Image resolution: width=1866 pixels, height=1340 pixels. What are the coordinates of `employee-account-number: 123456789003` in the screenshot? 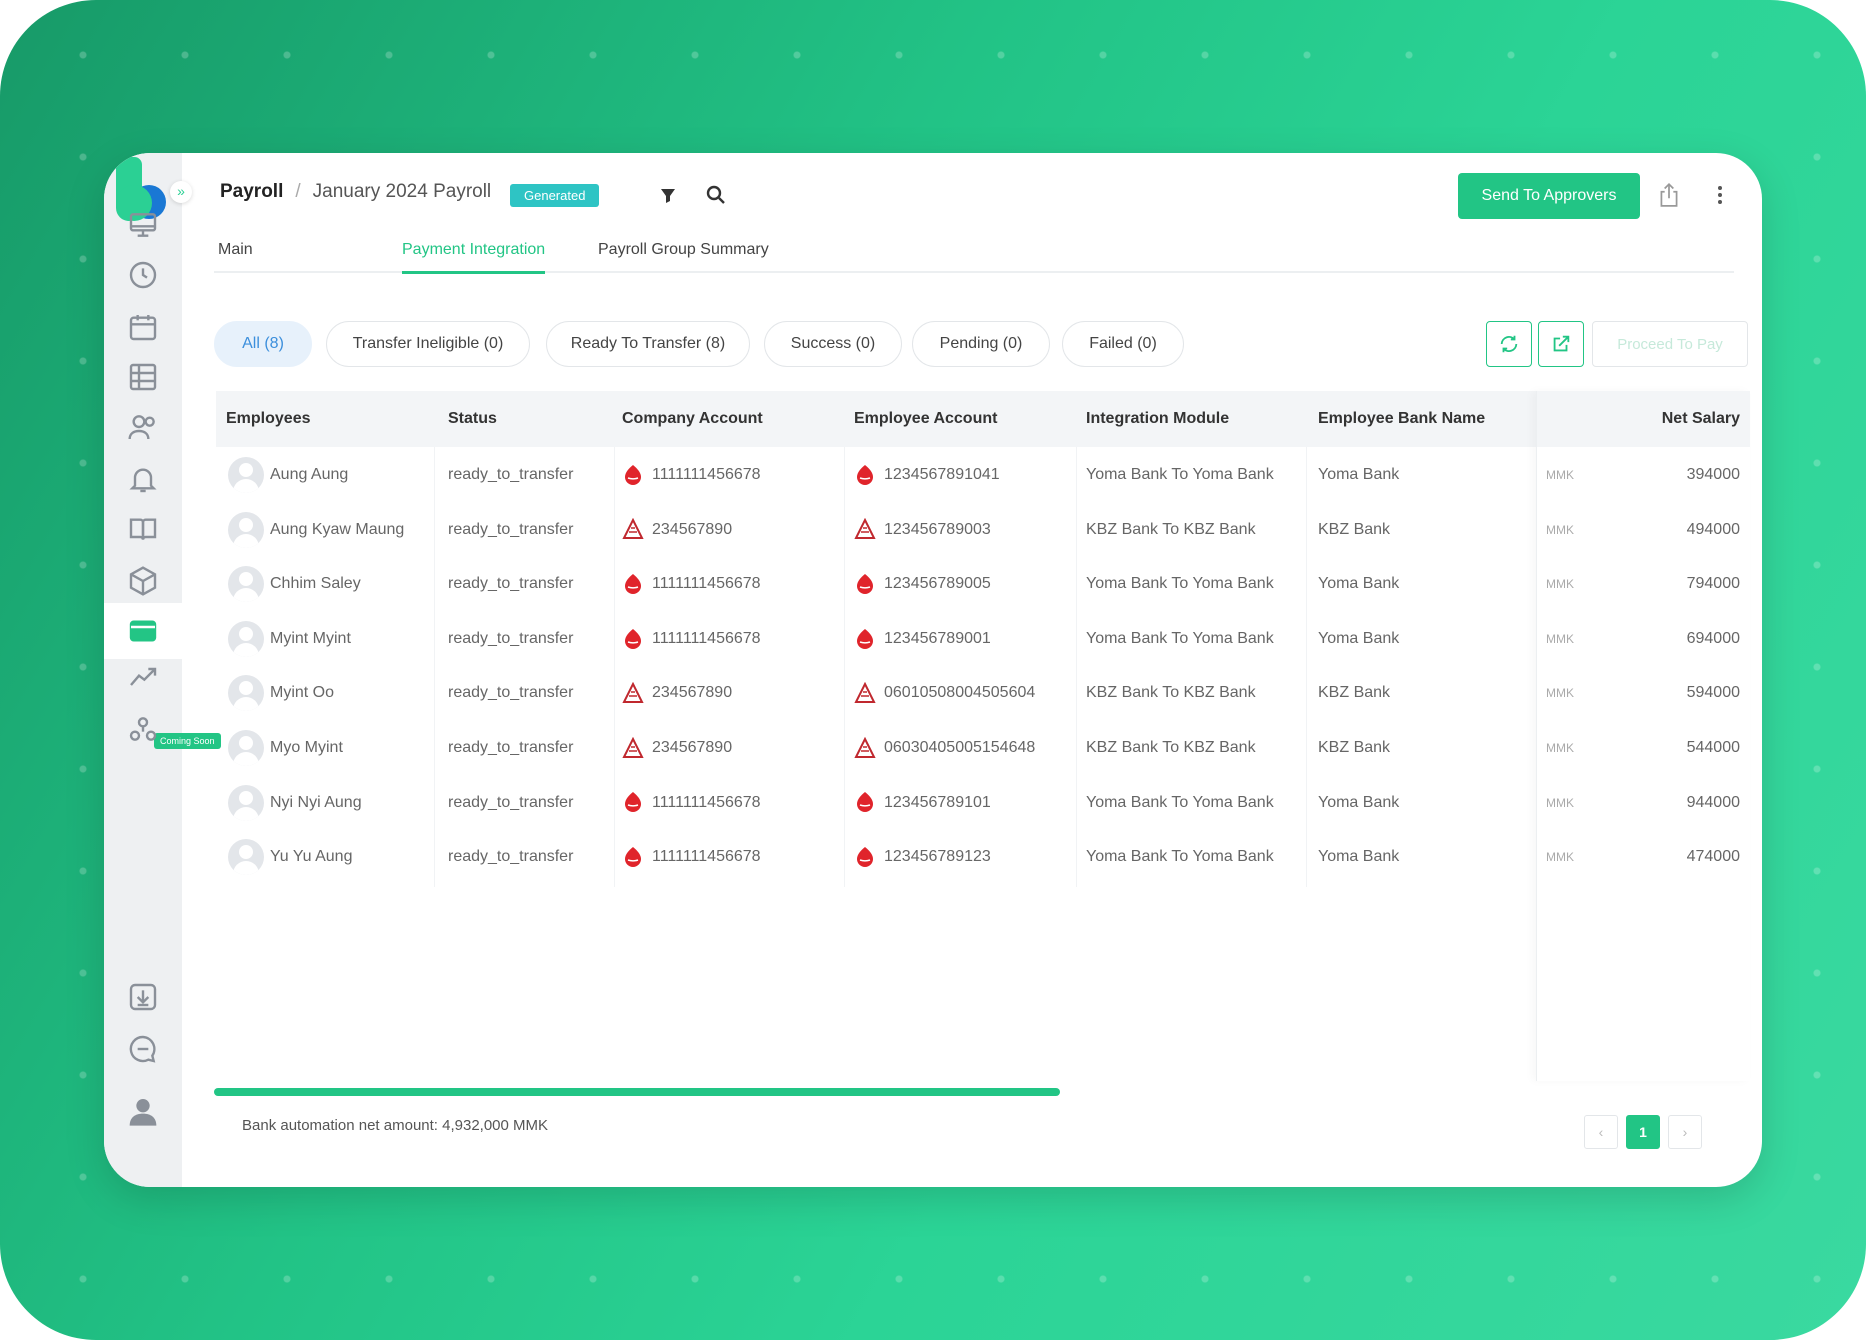 It's located at (937, 529).